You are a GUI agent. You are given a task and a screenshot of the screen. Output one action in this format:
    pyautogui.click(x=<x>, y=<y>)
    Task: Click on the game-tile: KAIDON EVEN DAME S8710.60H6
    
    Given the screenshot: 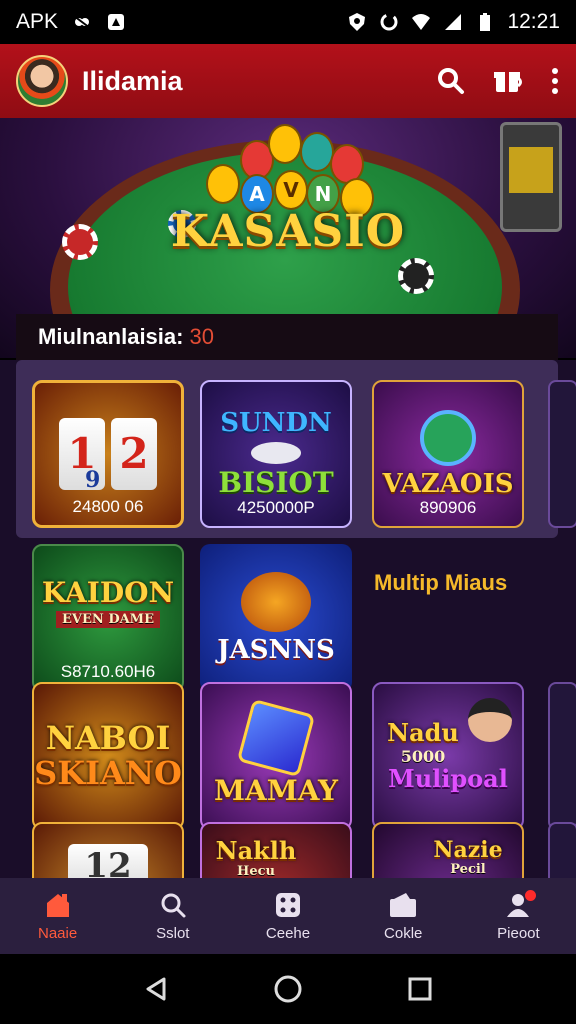 What is the action you would take?
    pyautogui.click(x=108, y=618)
    